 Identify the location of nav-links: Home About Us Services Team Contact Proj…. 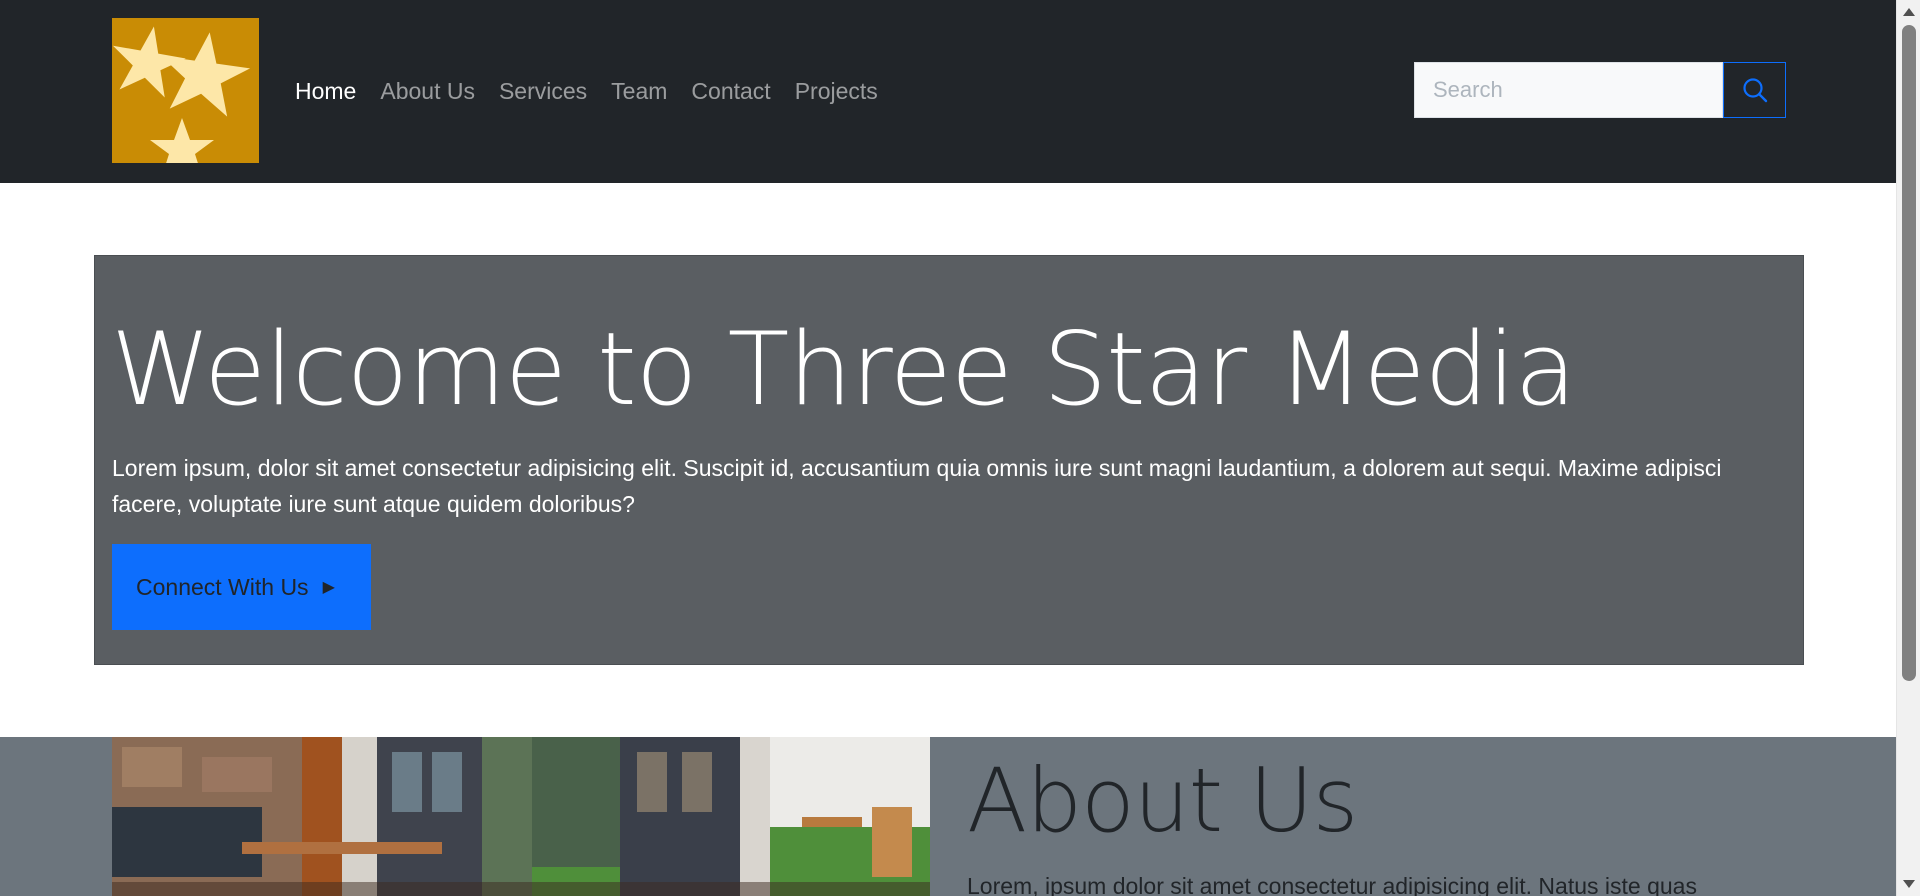
(598, 91).